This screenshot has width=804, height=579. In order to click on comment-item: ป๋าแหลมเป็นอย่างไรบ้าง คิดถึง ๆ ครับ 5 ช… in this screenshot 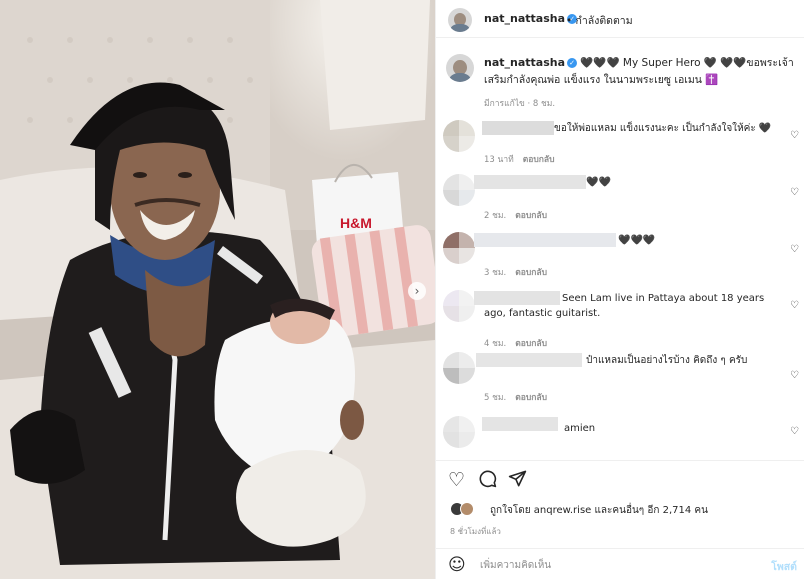, I will do `click(620, 378)`.